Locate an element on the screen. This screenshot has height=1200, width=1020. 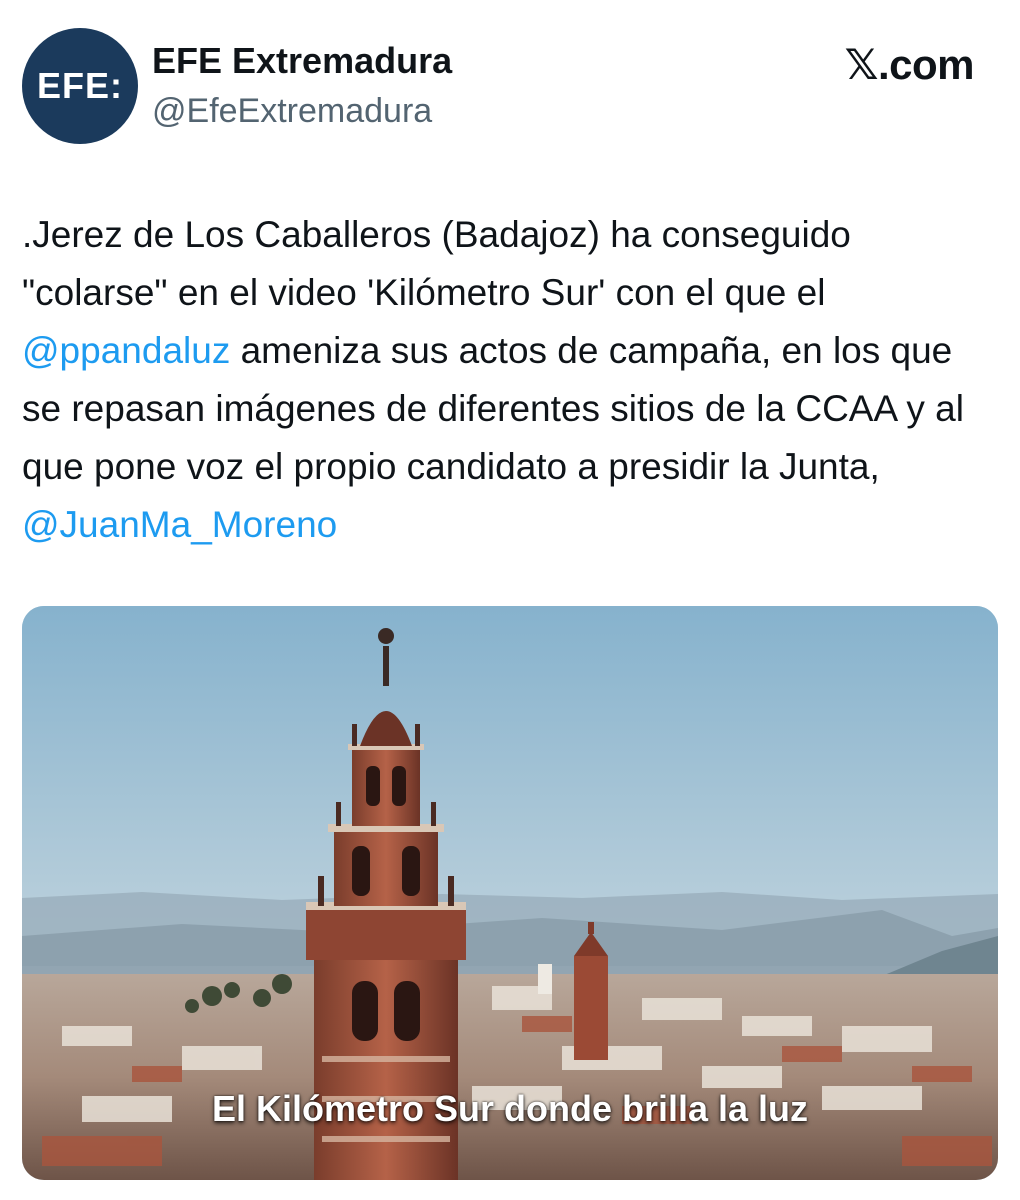
avatar-logo-text: EFE: is located at coordinates (79, 85).